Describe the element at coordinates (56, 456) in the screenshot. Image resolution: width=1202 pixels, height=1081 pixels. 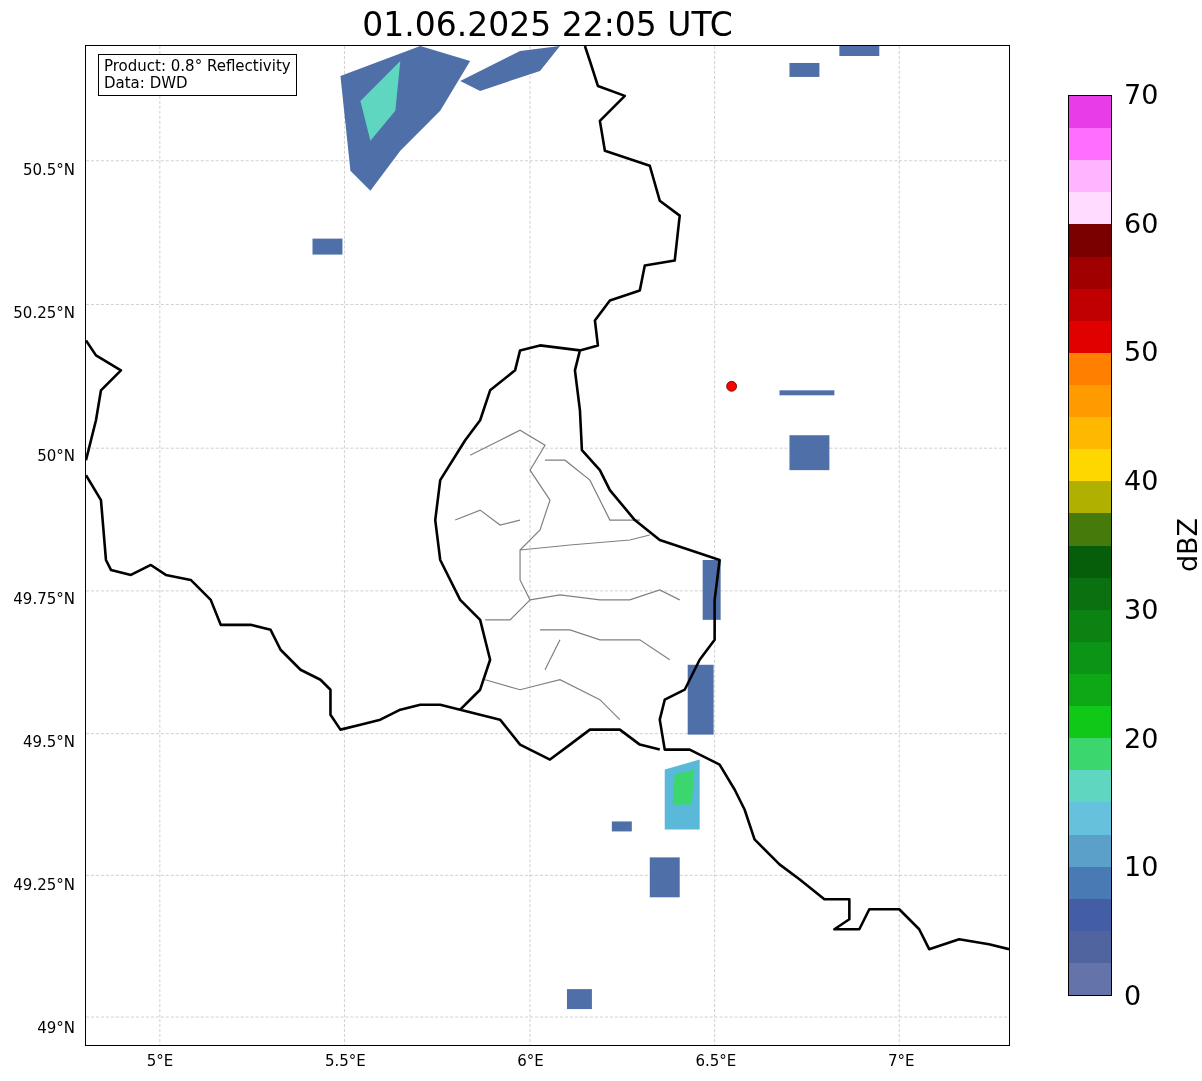
I see `axis-tick-label: 50°N` at that location.